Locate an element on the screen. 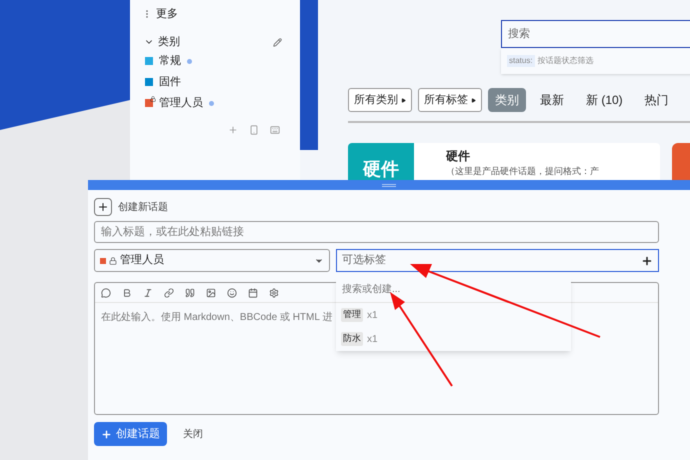  image-icon is located at coordinates (211, 293).